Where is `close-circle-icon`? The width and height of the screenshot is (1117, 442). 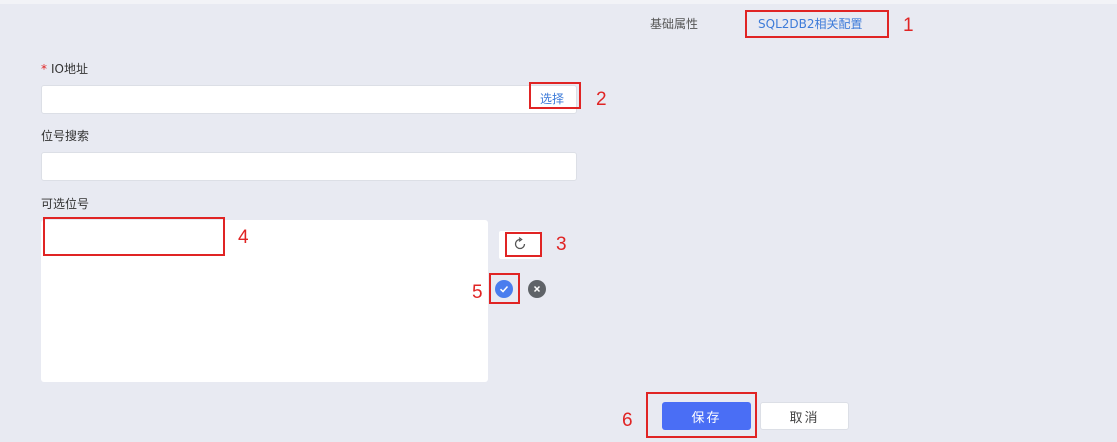 close-circle-icon is located at coordinates (537, 289).